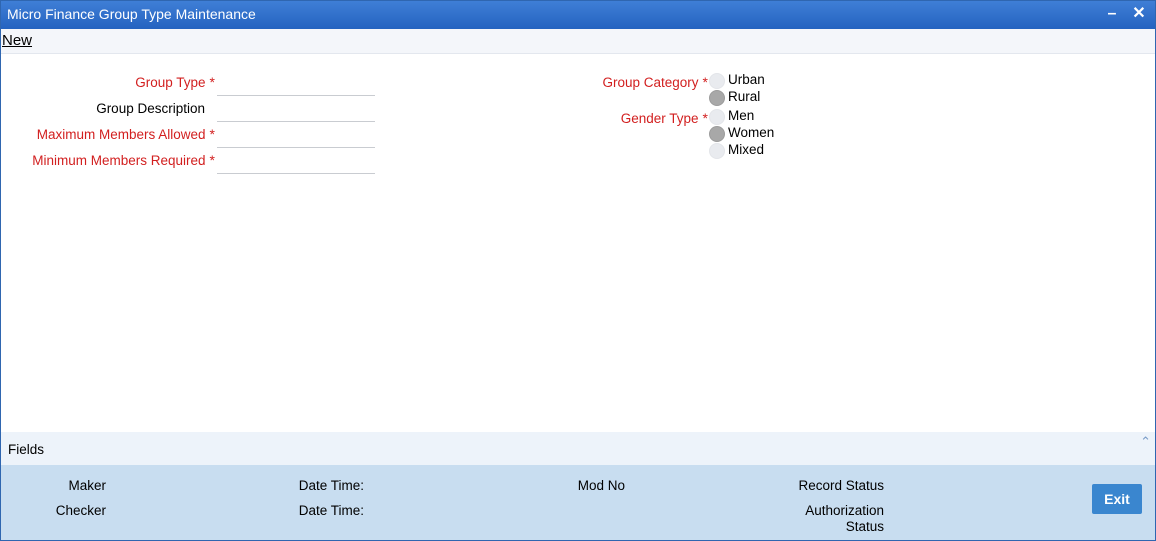 The width and height of the screenshot is (1156, 541). Describe the element at coordinates (841, 485) in the screenshot. I see `record-status-label: Record Status` at that location.